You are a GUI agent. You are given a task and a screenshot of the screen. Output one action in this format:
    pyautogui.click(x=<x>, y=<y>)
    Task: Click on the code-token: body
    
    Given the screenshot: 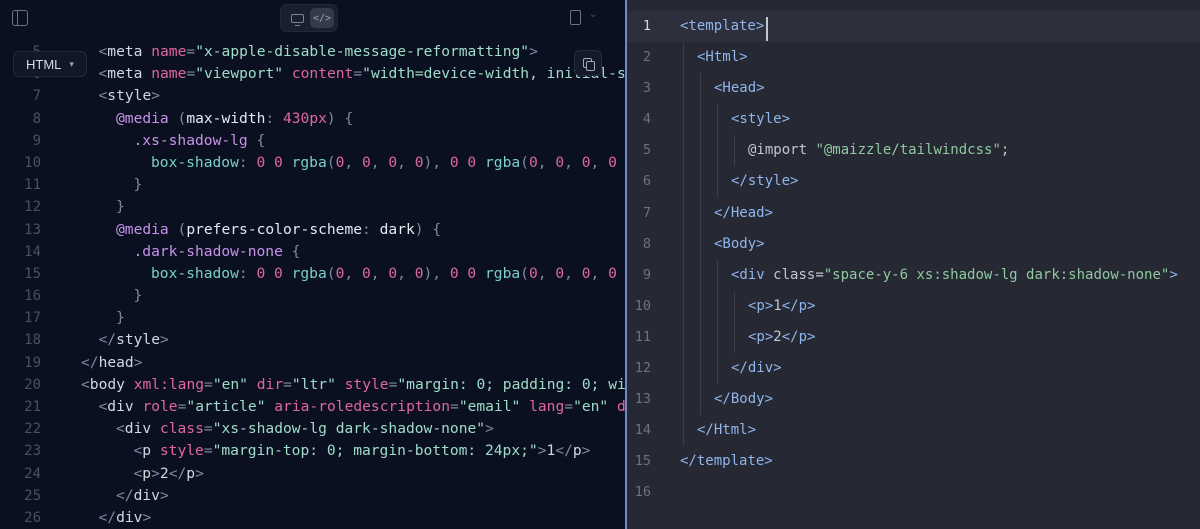 What is the action you would take?
    pyautogui.click(x=111, y=384)
    